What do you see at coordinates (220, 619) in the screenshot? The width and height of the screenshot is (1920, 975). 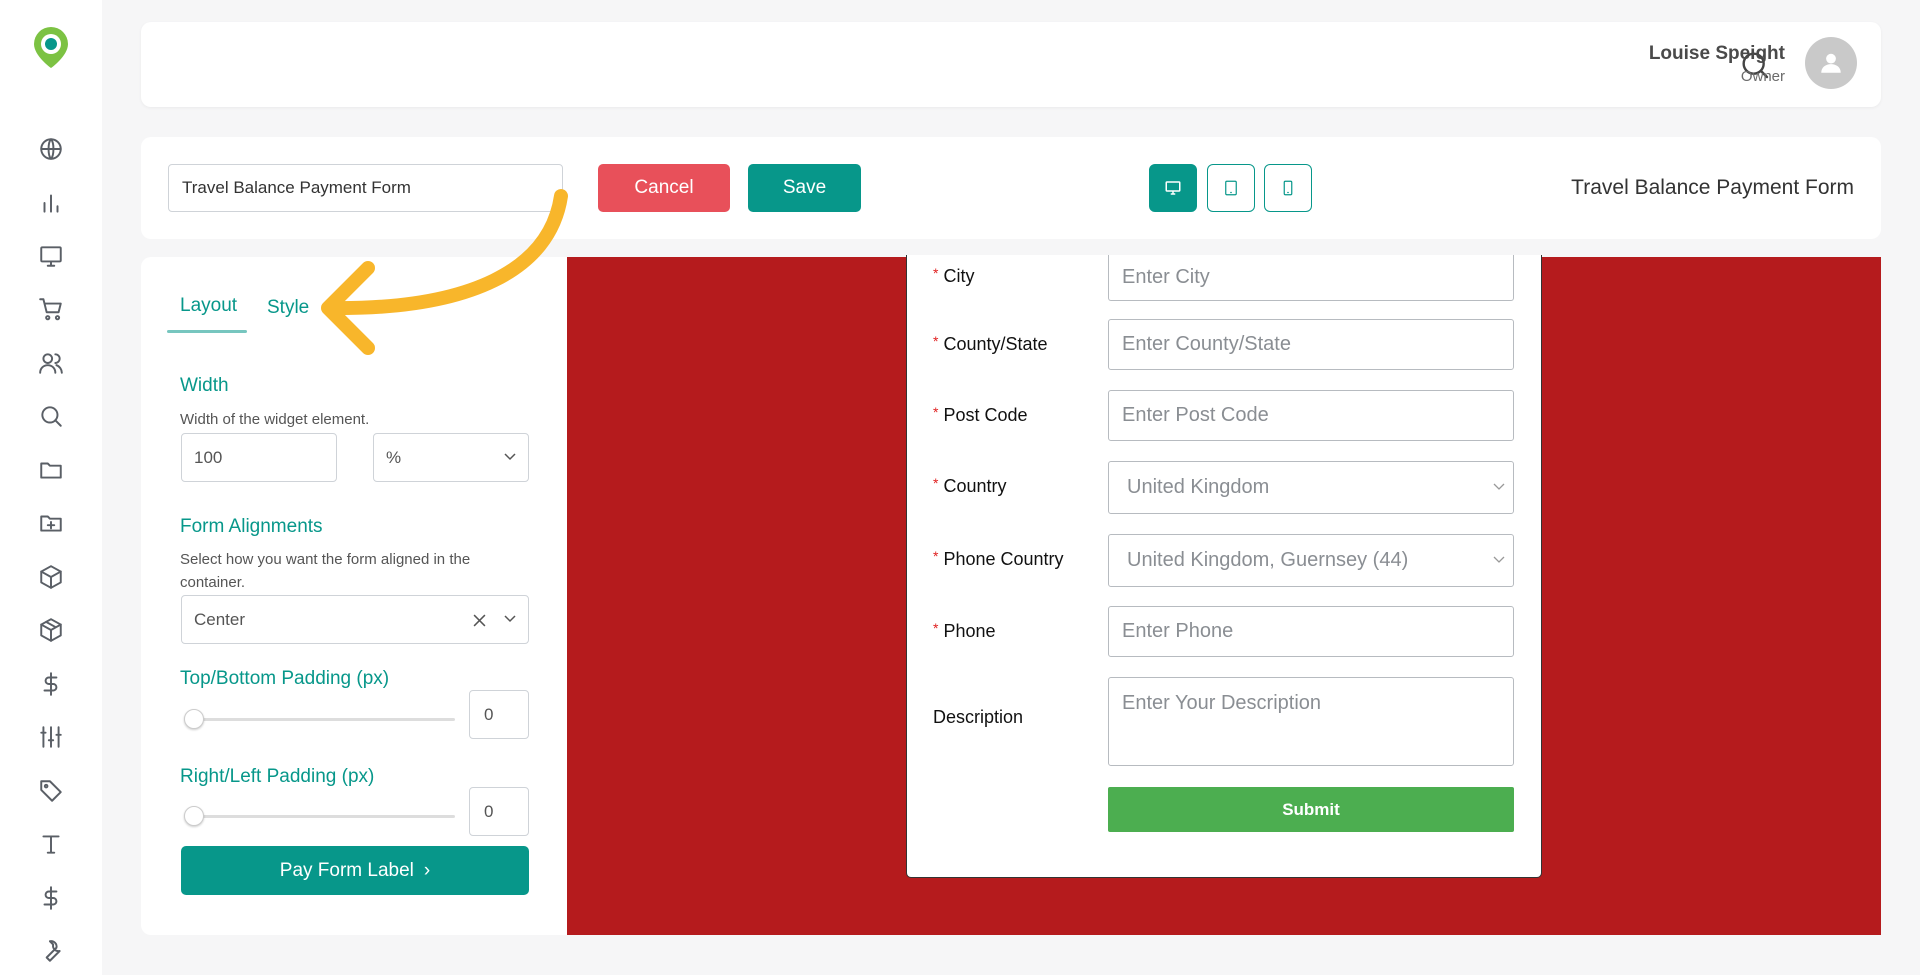 I see `alignment-value: Center` at bounding box center [220, 619].